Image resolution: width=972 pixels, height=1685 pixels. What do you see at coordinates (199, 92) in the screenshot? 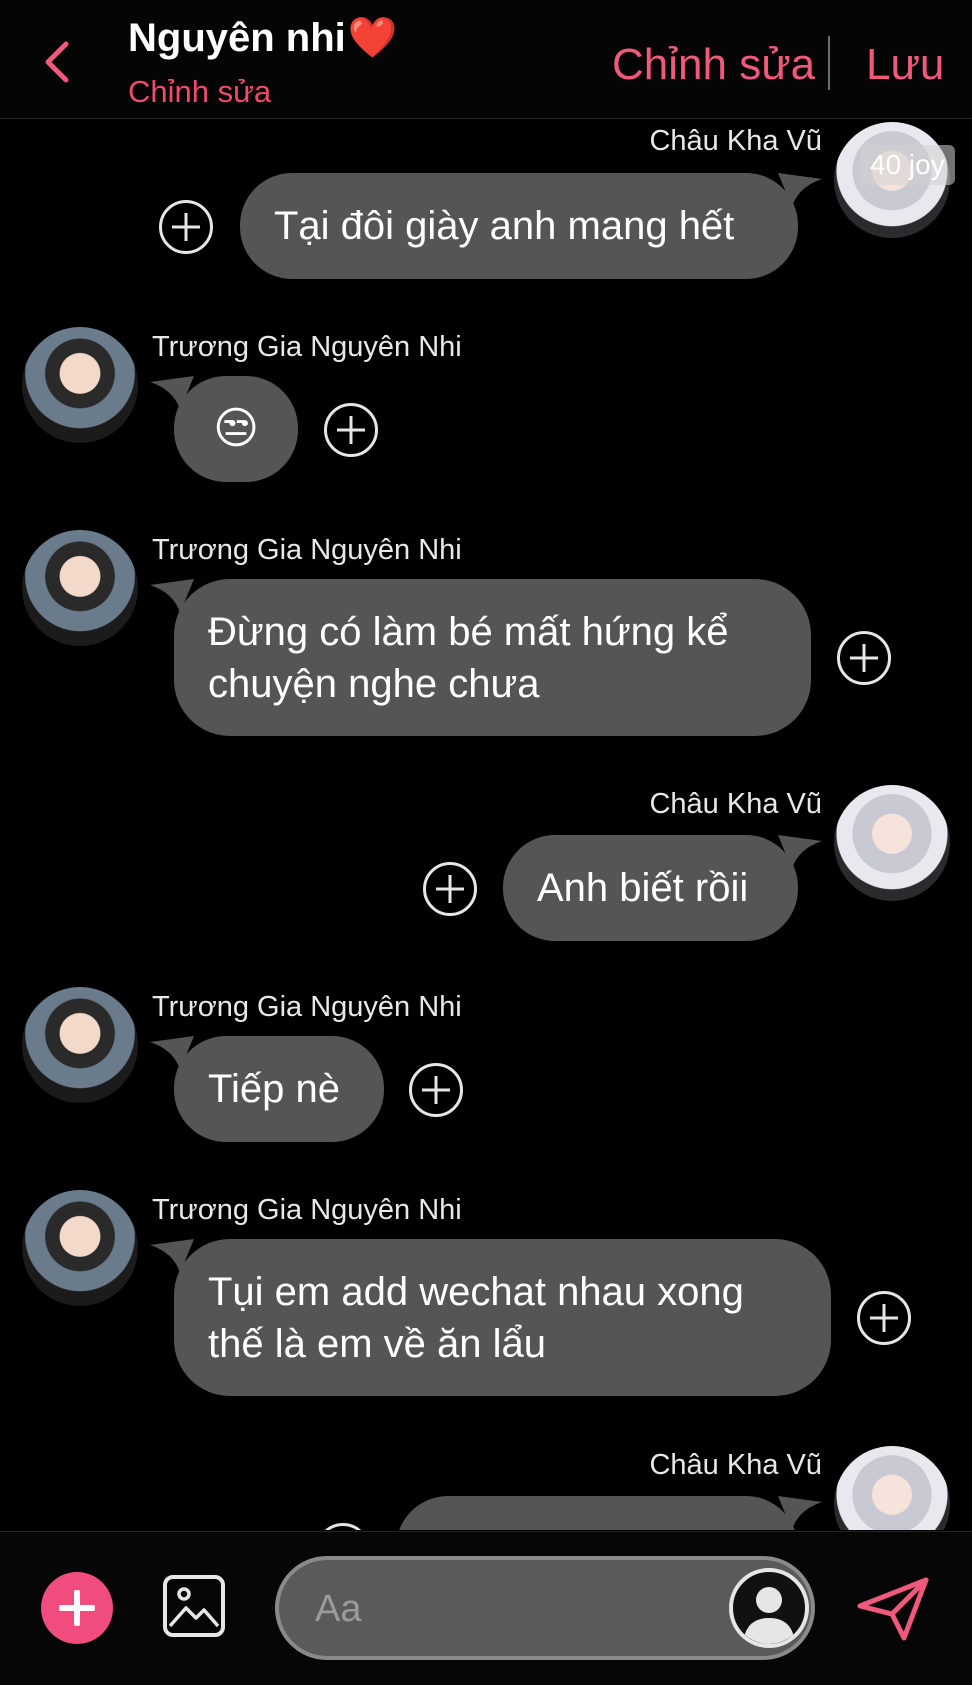
I see `conversation-subtitle: Chỉnh sửa` at bounding box center [199, 92].